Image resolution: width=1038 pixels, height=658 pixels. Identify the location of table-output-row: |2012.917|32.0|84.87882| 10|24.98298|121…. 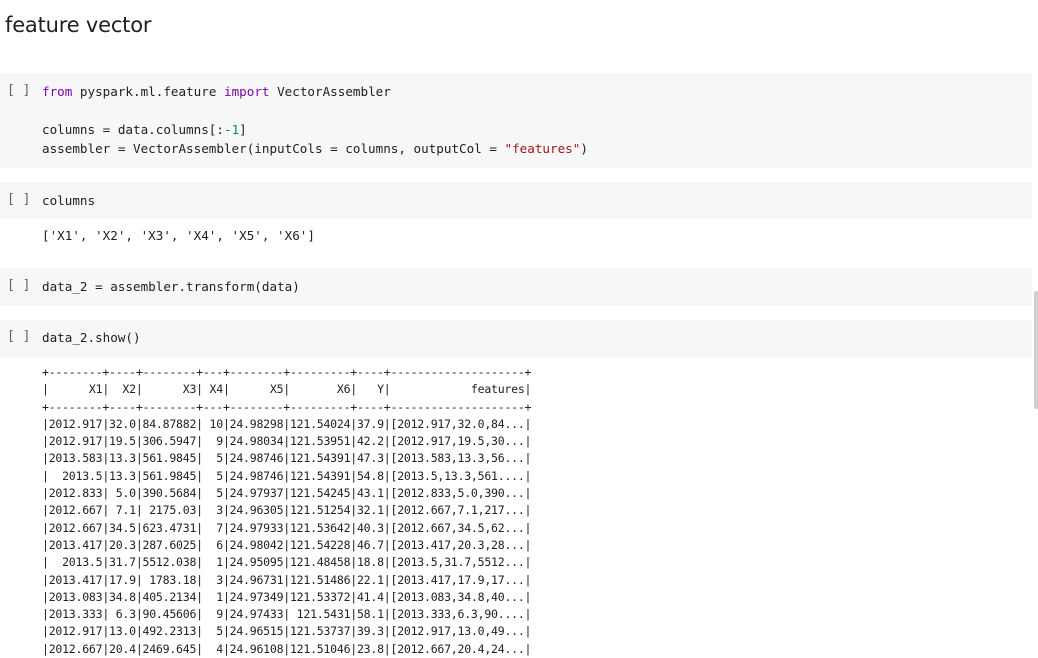
(287, 423).